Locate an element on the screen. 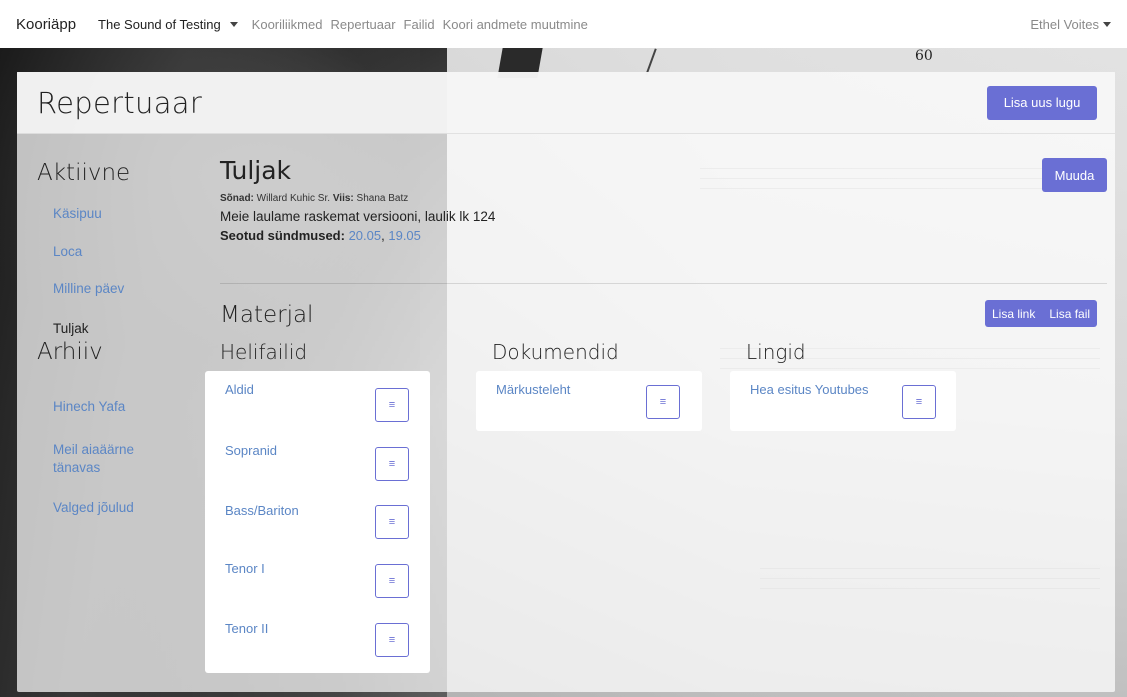 The height and width of the screenshot is (697, 1127). list-item: Tenor I ≡ is located at coordinates (315, 579).